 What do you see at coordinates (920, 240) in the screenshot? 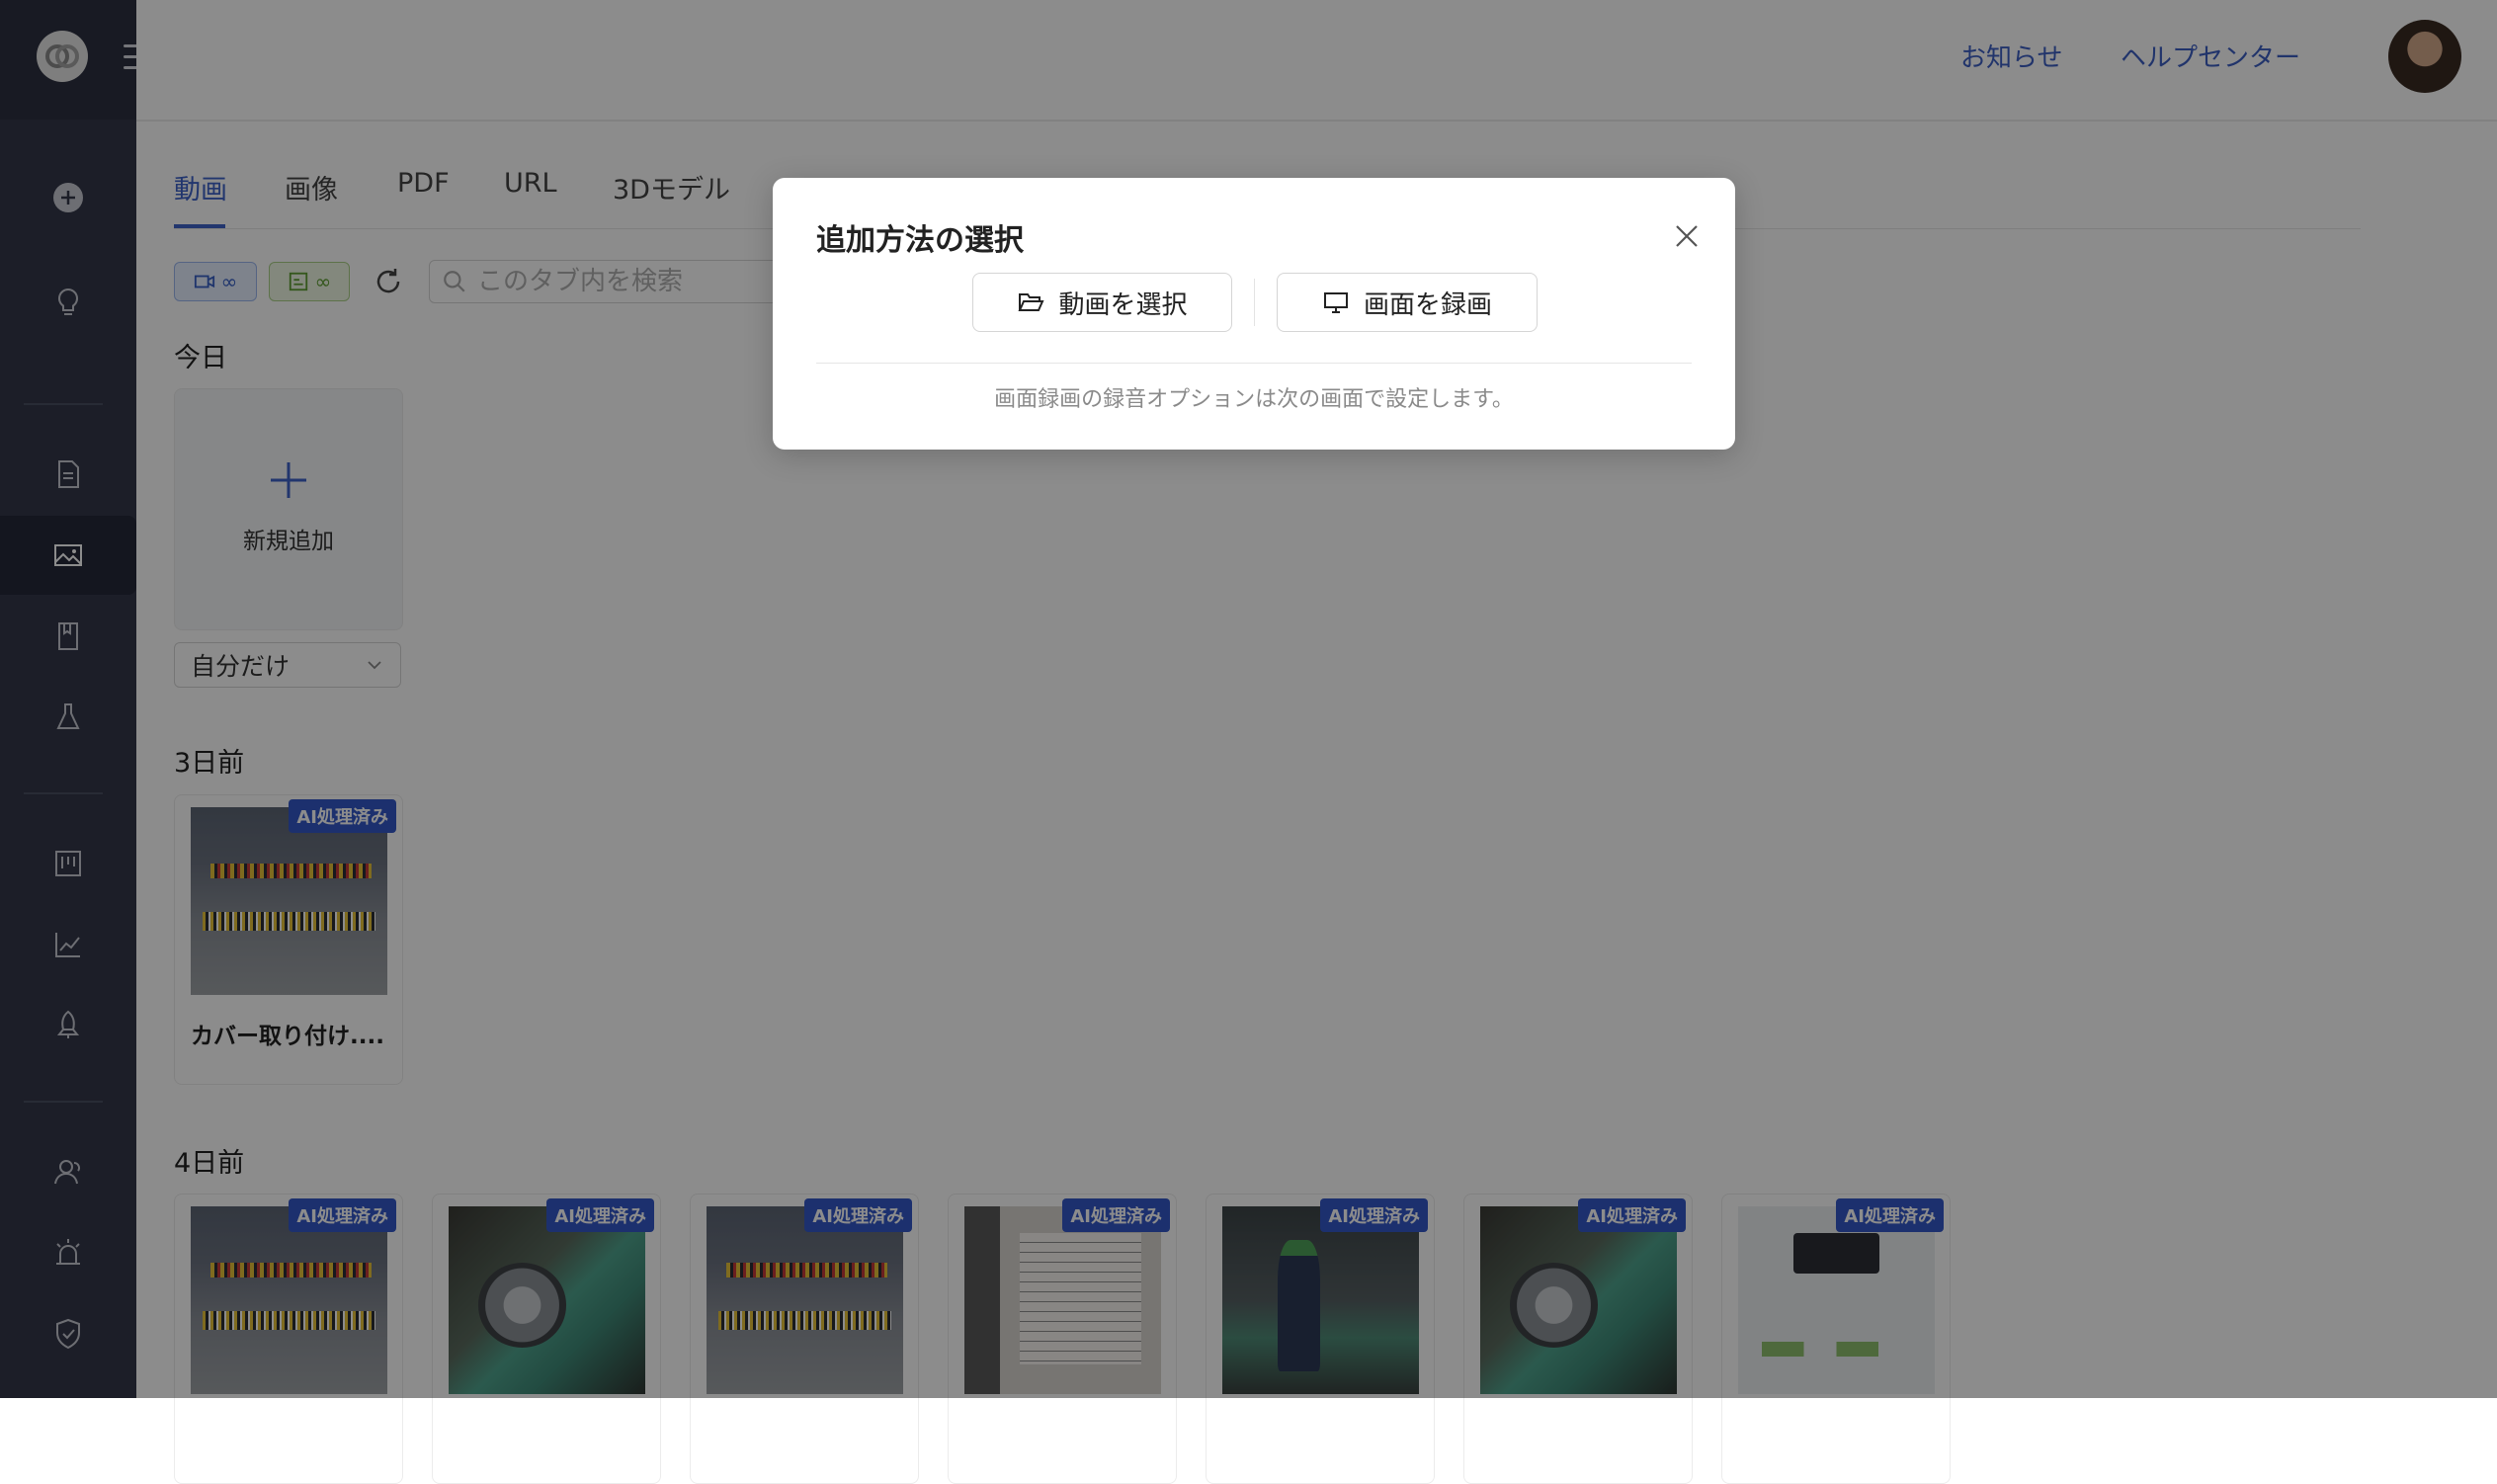
I see `dialog-title: 追加方法の選択` at bounding box center [920, 240].